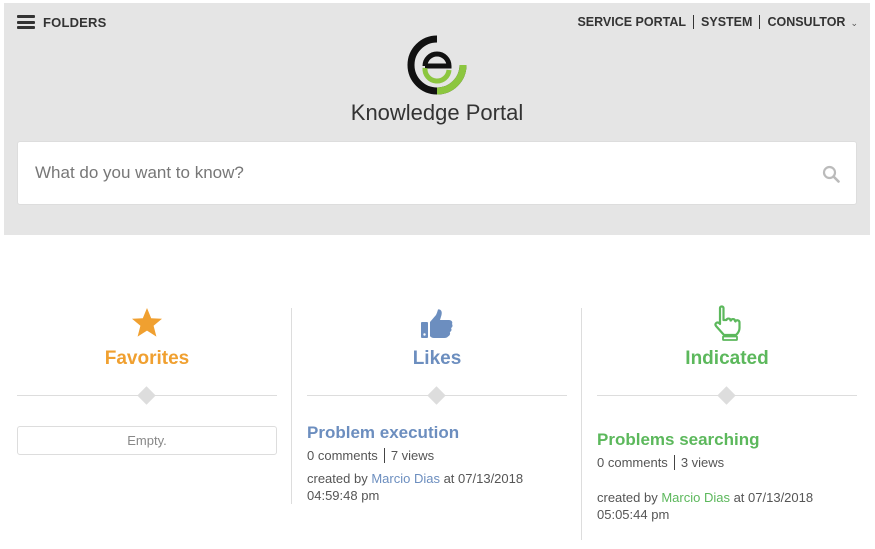 The height and width of the screenshot is (549, 875). Describe the element at coordinates (383, 433) in the screenshot. I see `likes-item-title: Problem execution` at that location.